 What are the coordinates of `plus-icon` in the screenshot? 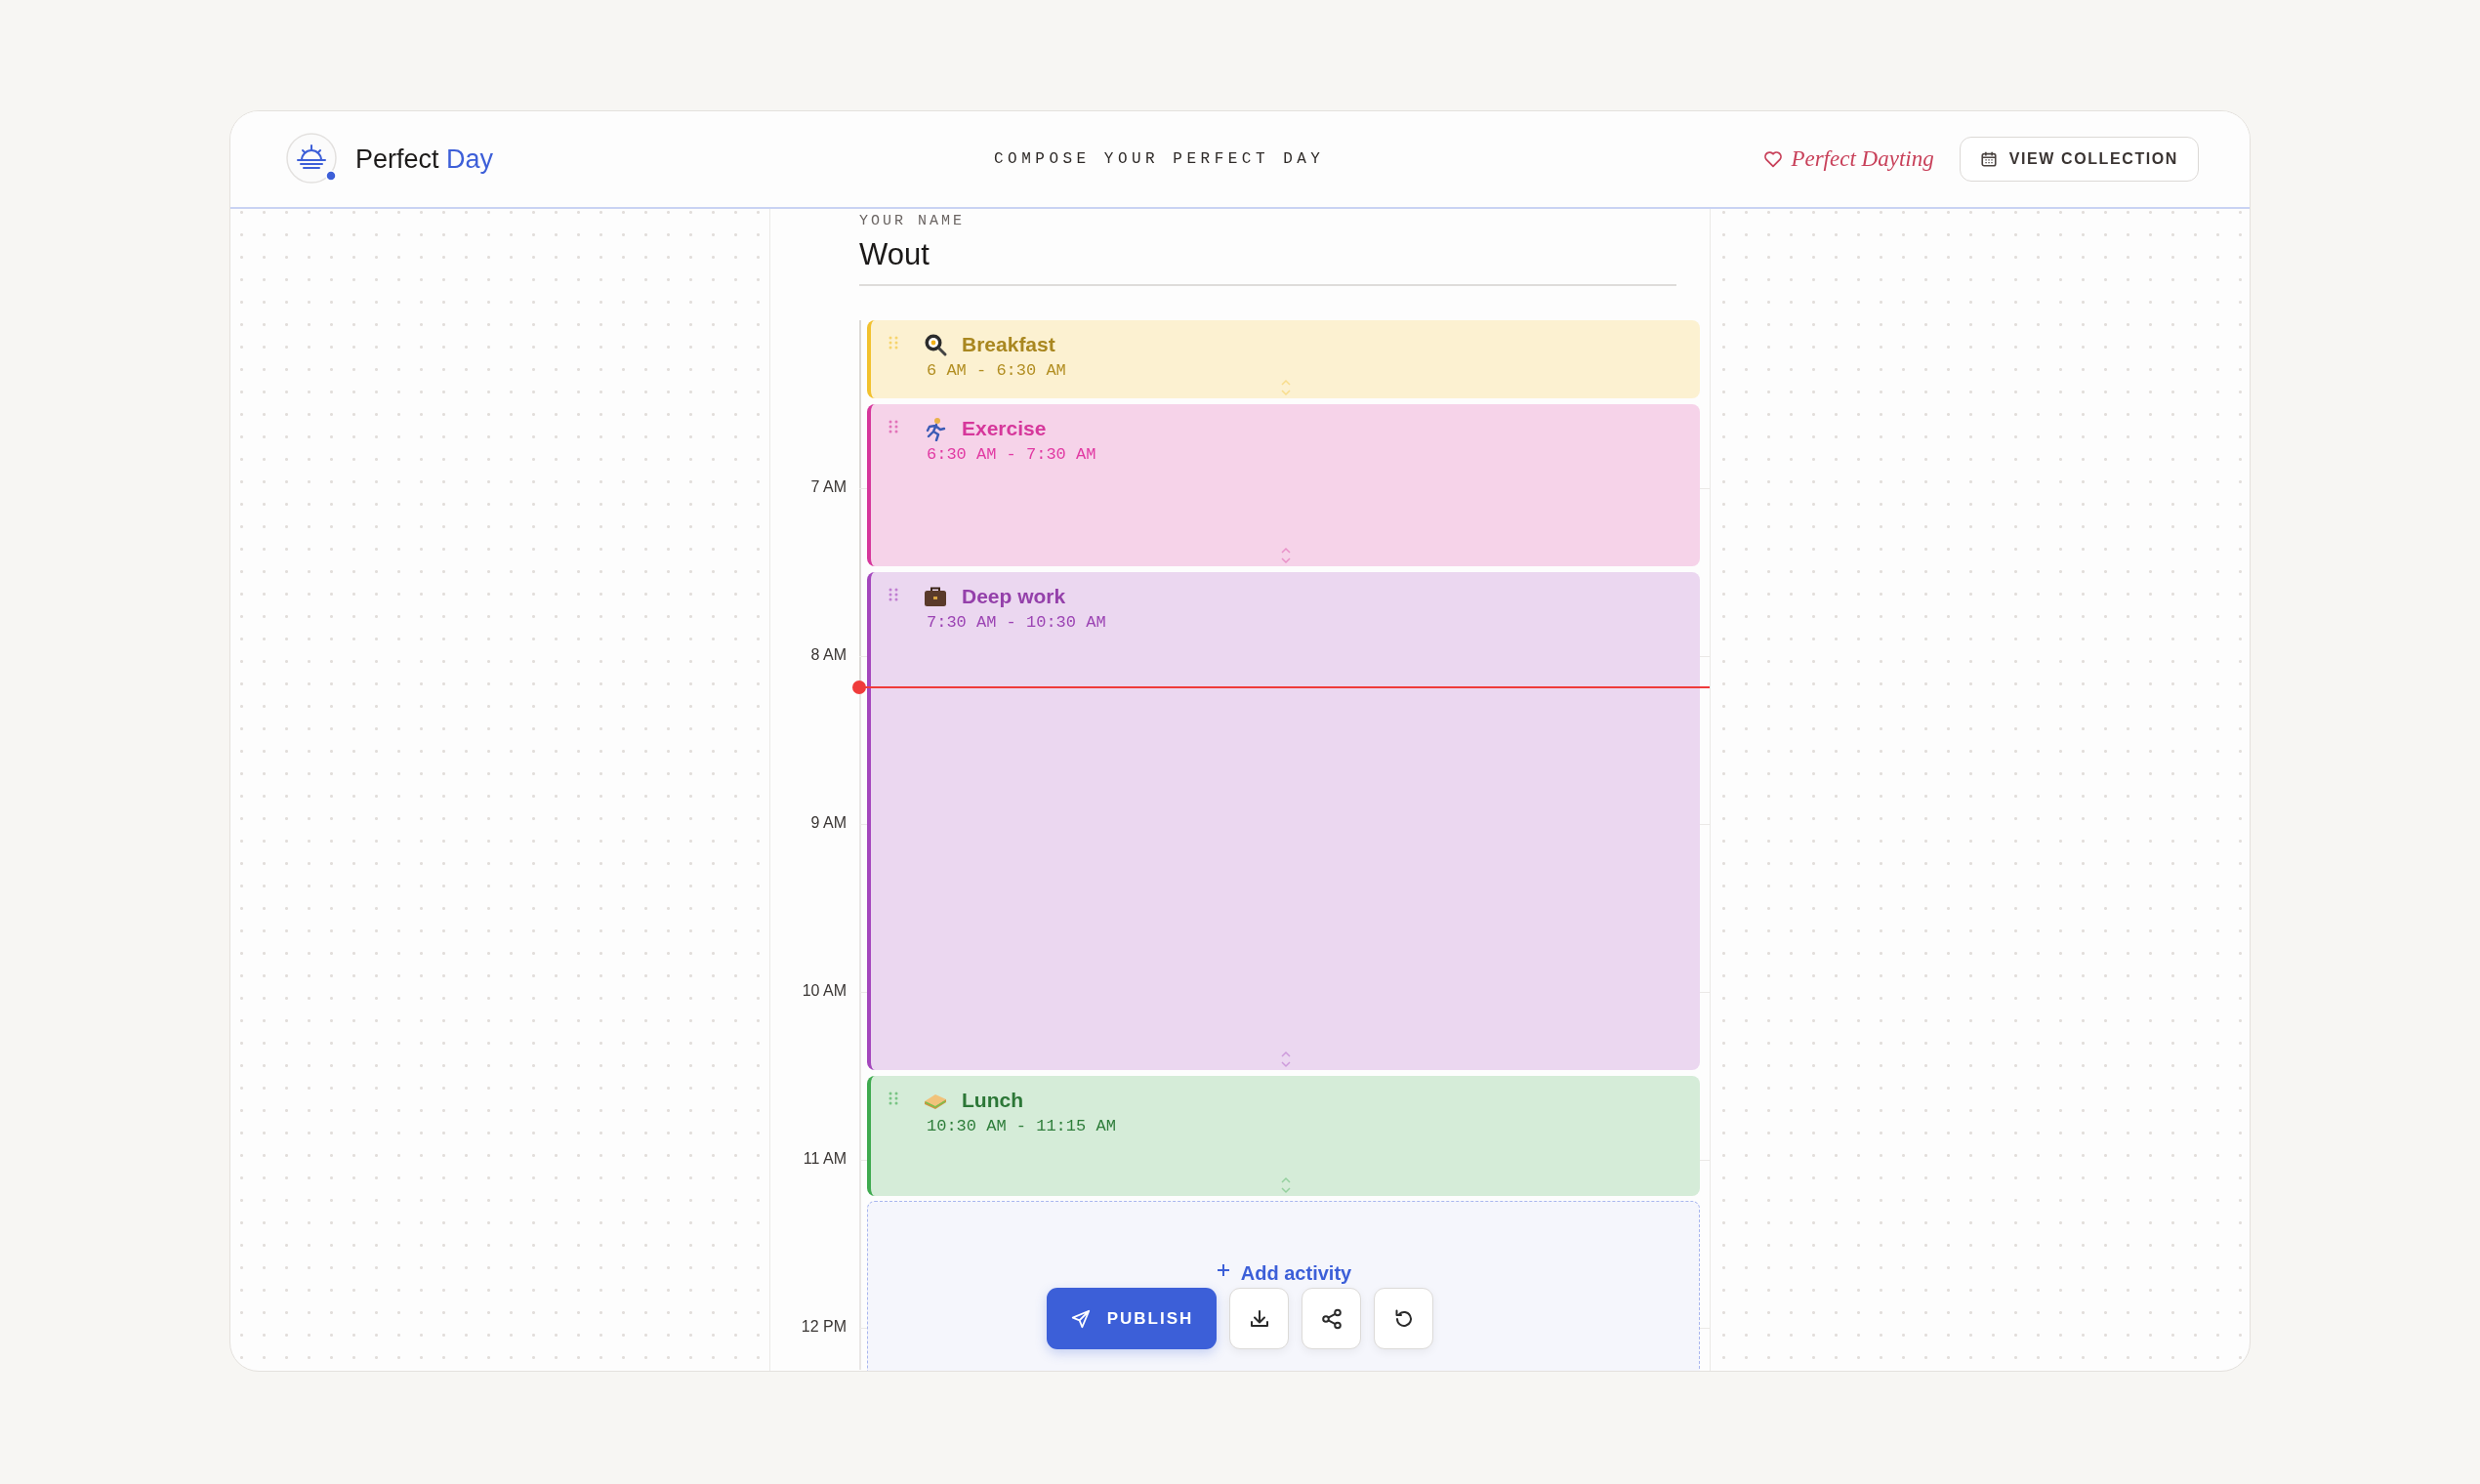 It's located at (1223, 1270).